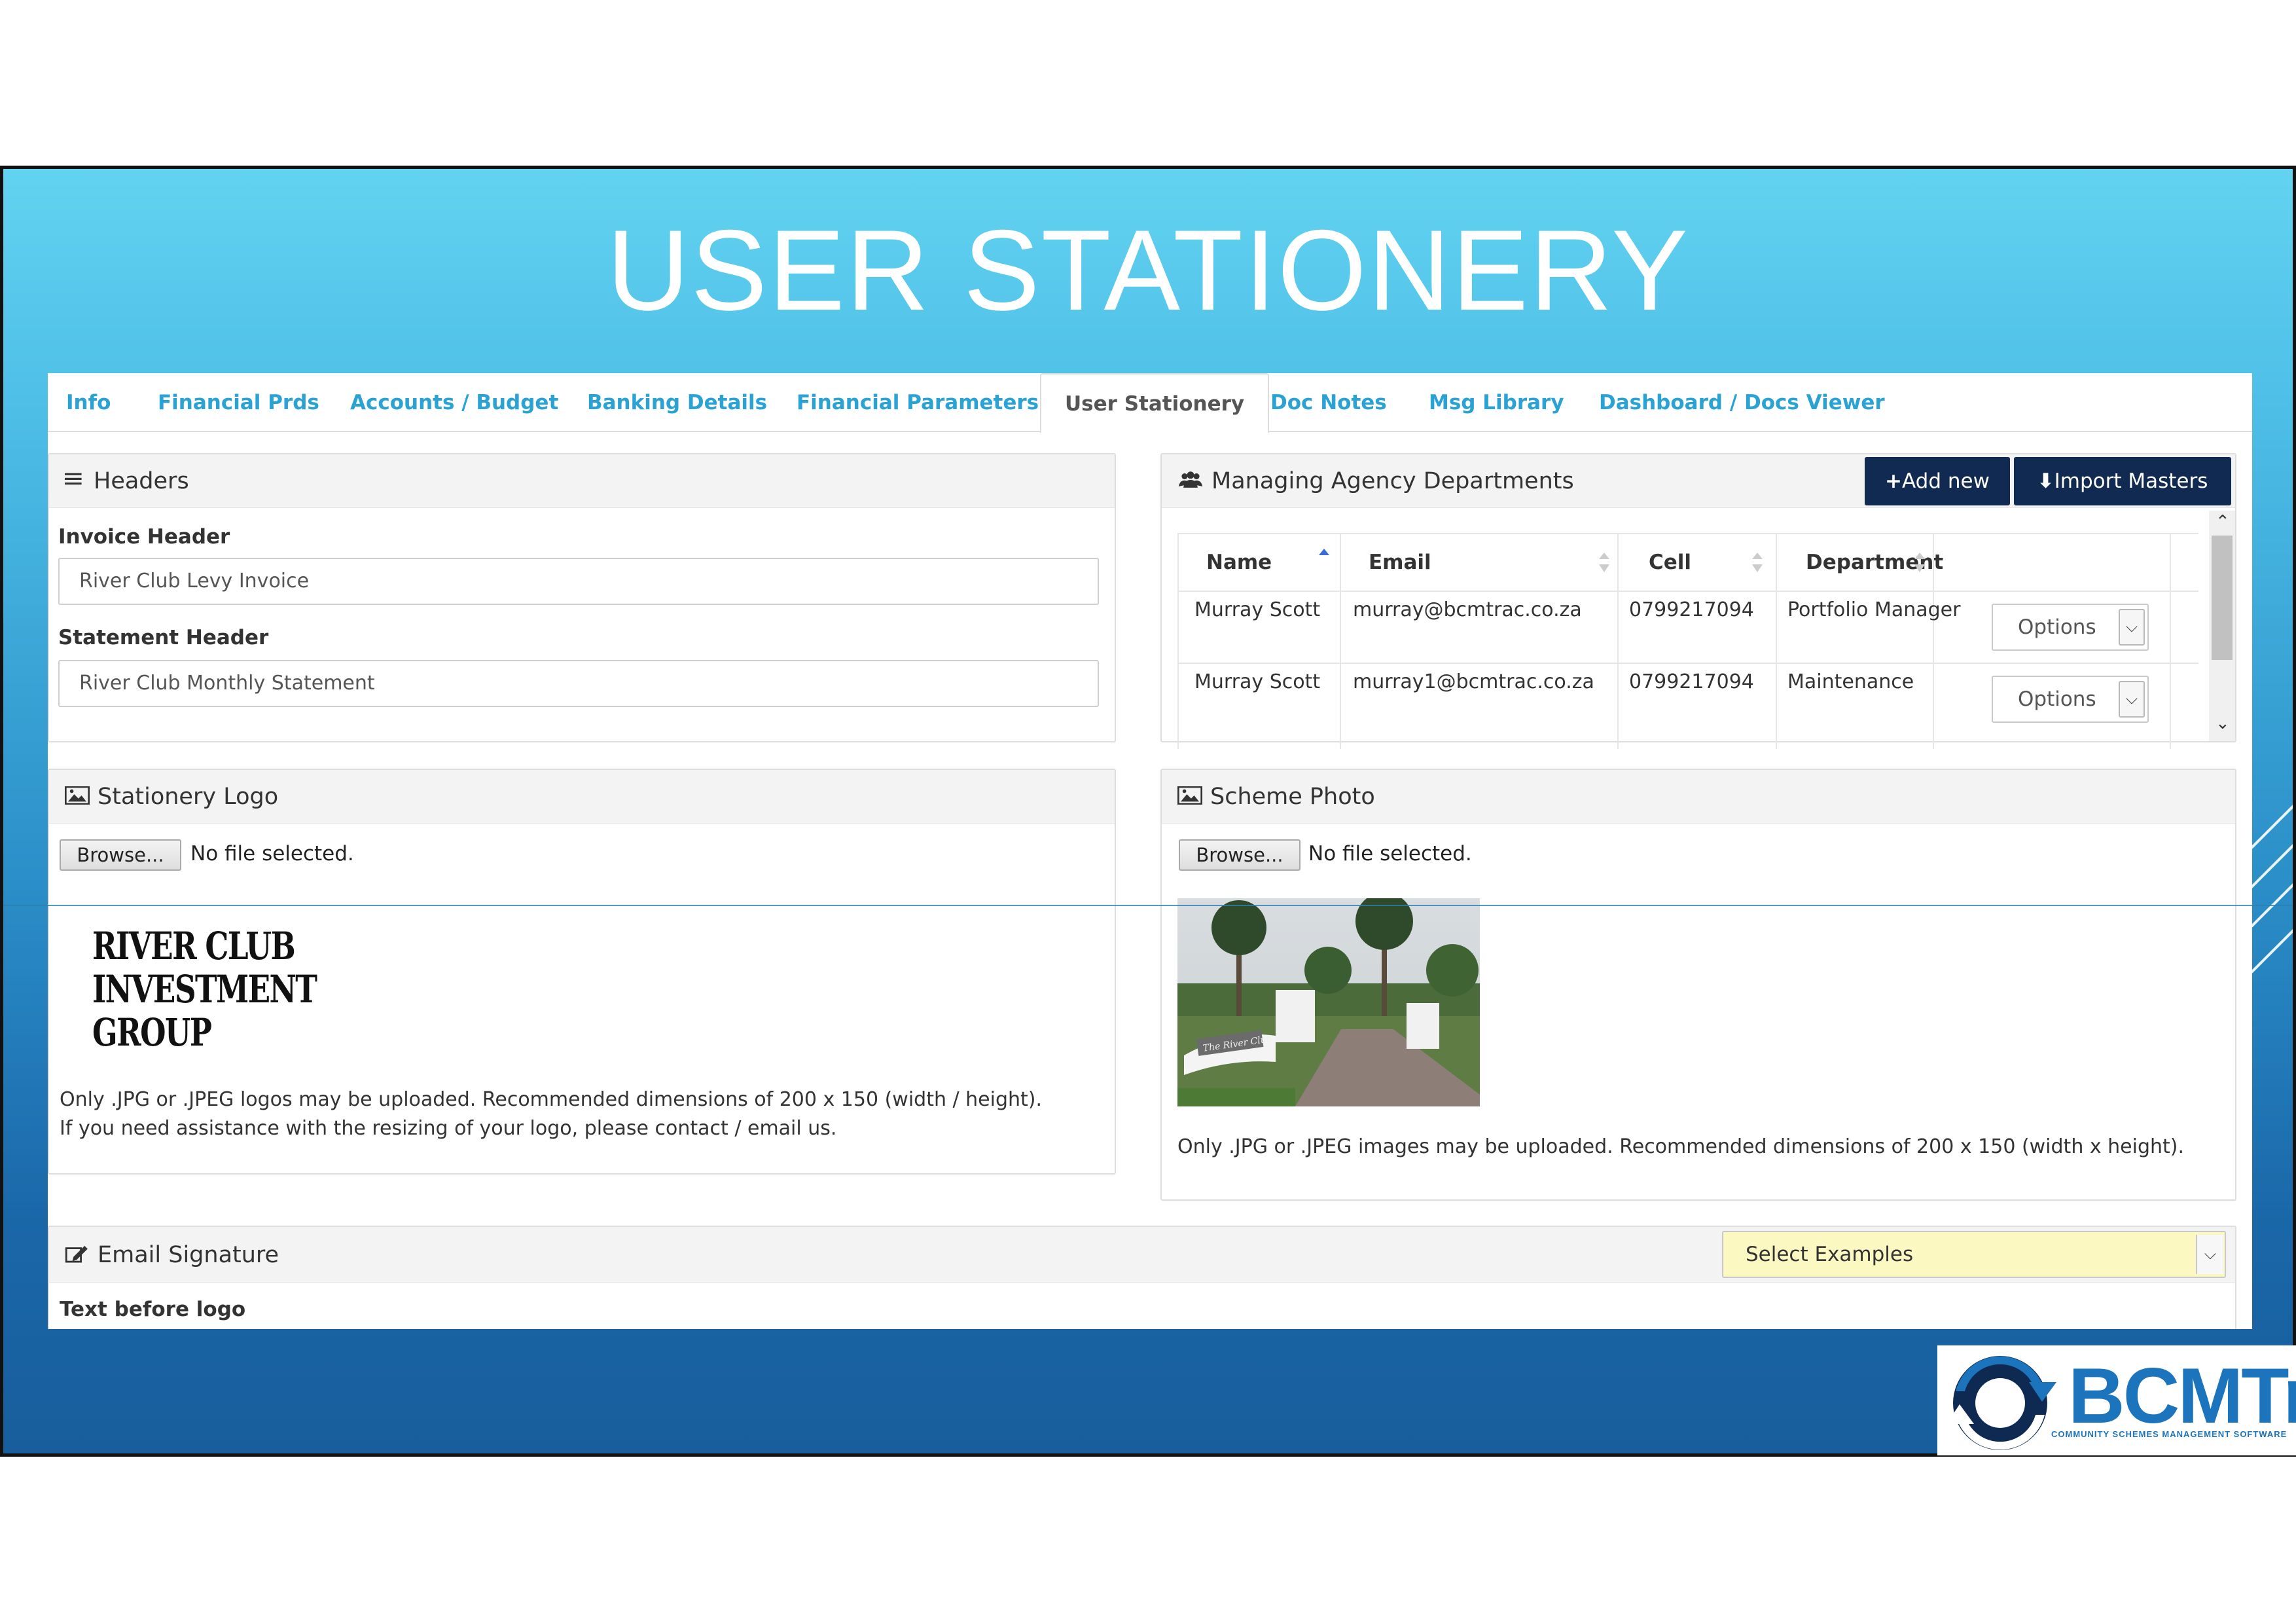  What do you see at coordinates (1687, 641) in the screenshot?
I see `departments-table: Name Email Cell Department Murray Scott` at bounding box center [1687, 641].